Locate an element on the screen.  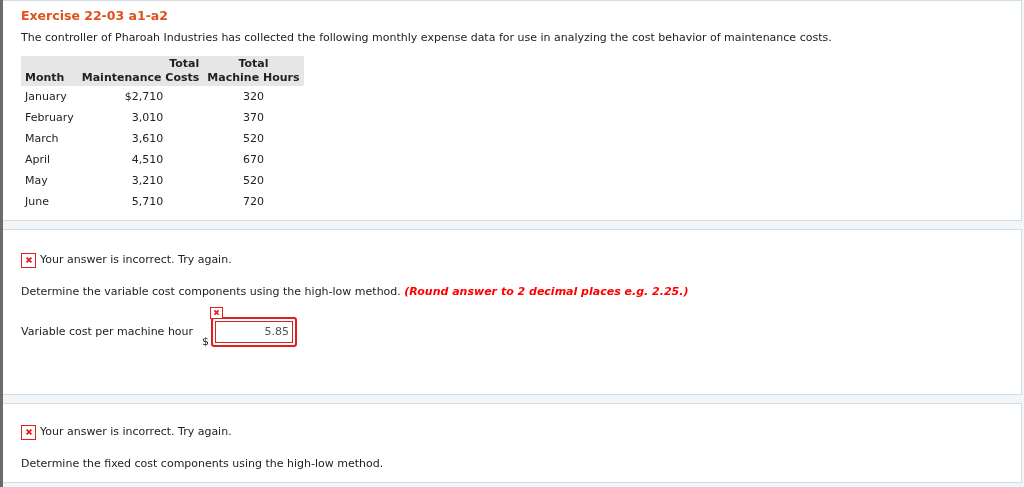
table-cell-text: 4,510 is located at coordinates (147, 159).